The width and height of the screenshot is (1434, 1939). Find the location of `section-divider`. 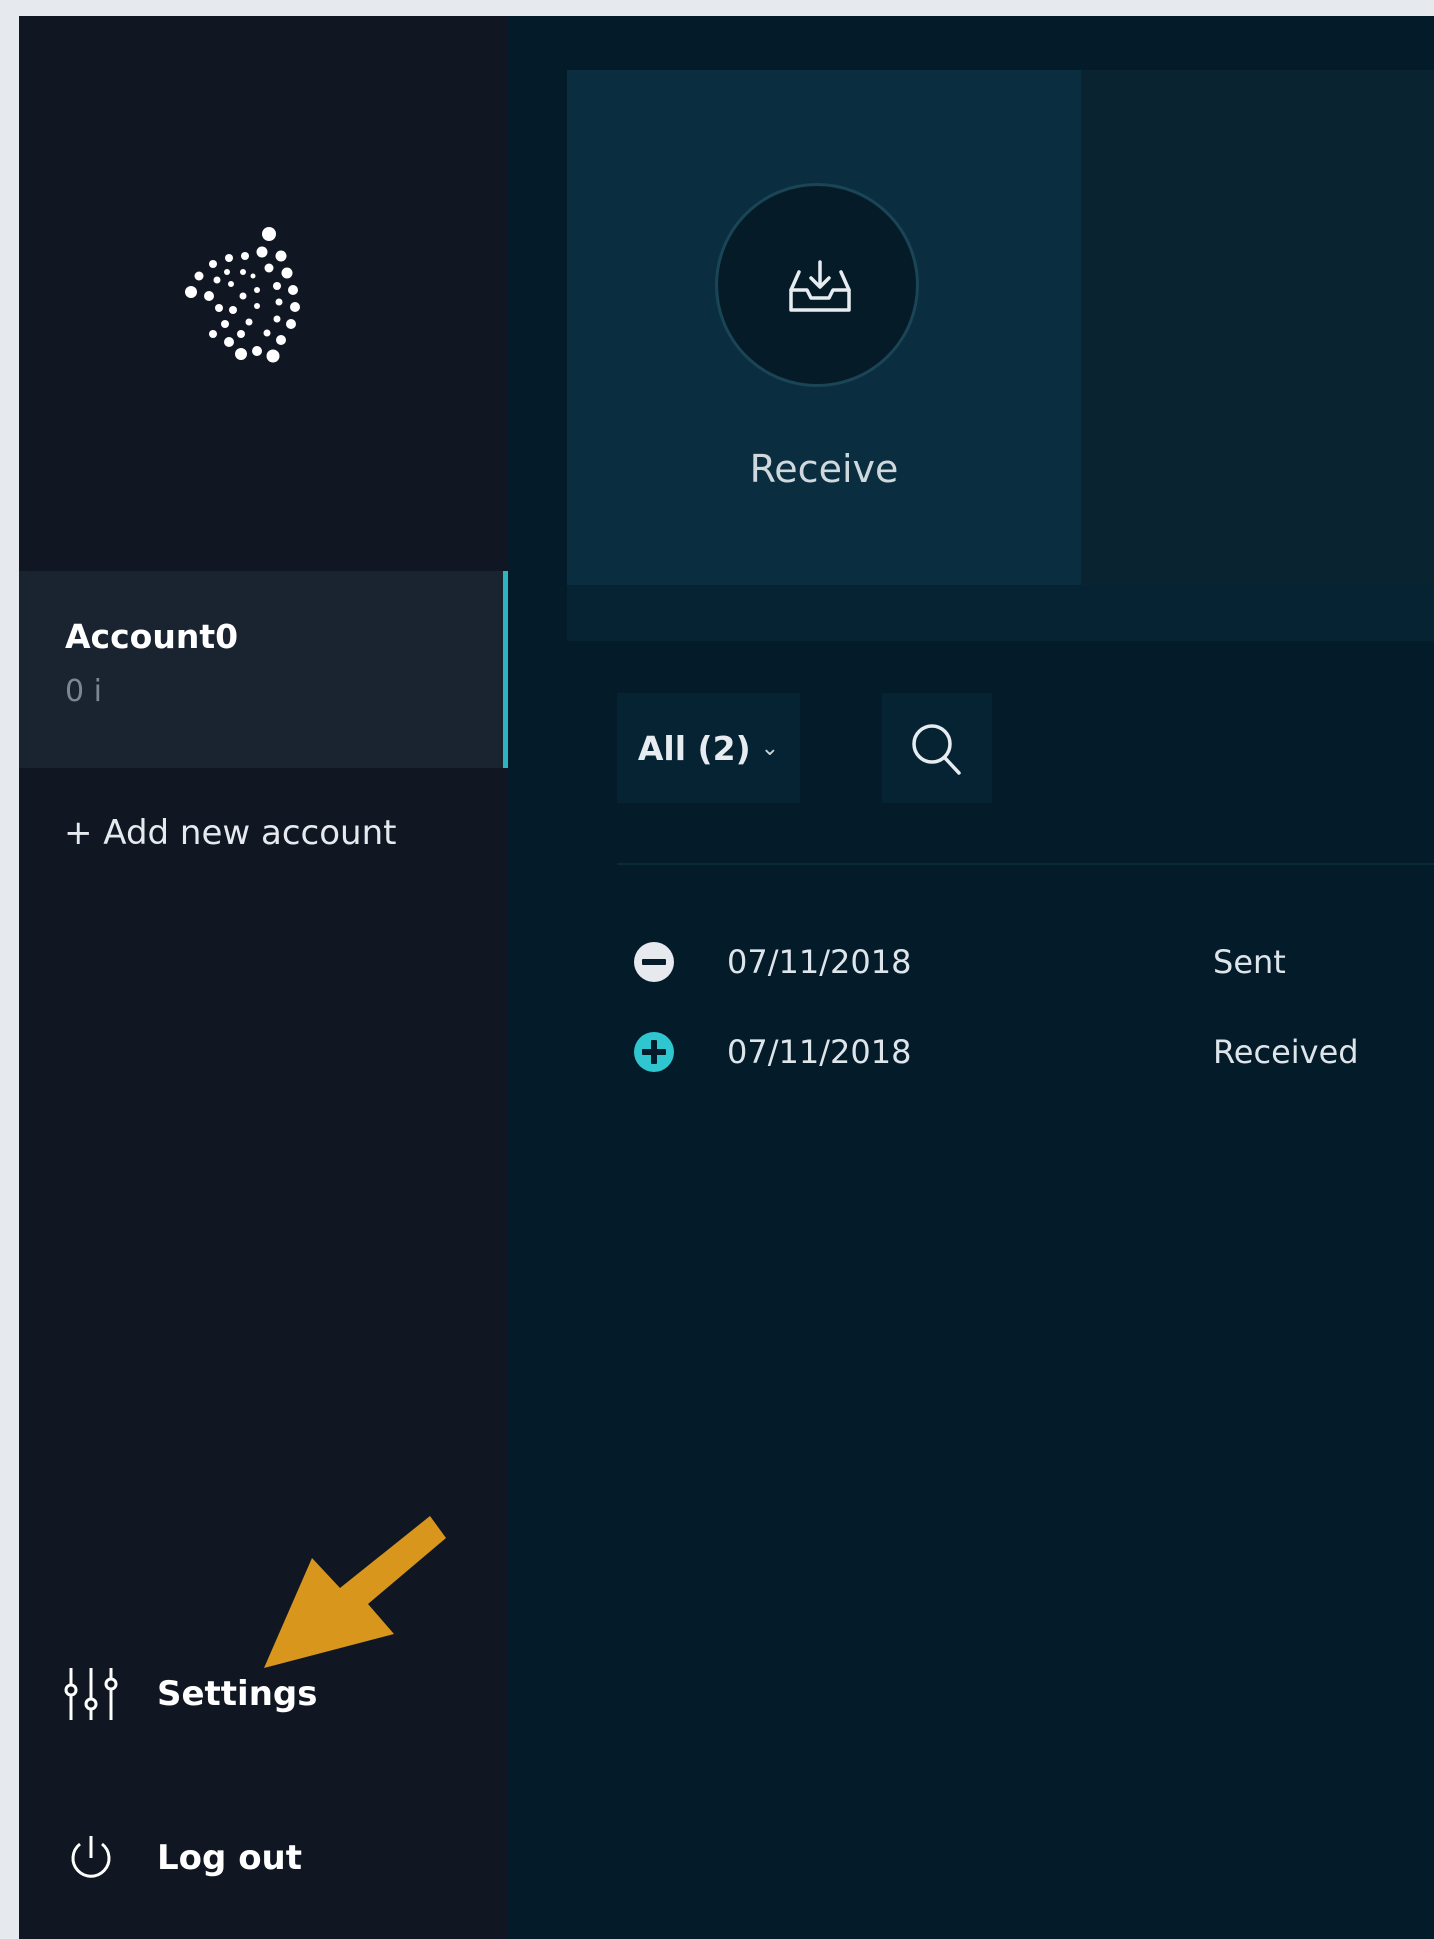

section-divider is located at coordinates (1000, 613).